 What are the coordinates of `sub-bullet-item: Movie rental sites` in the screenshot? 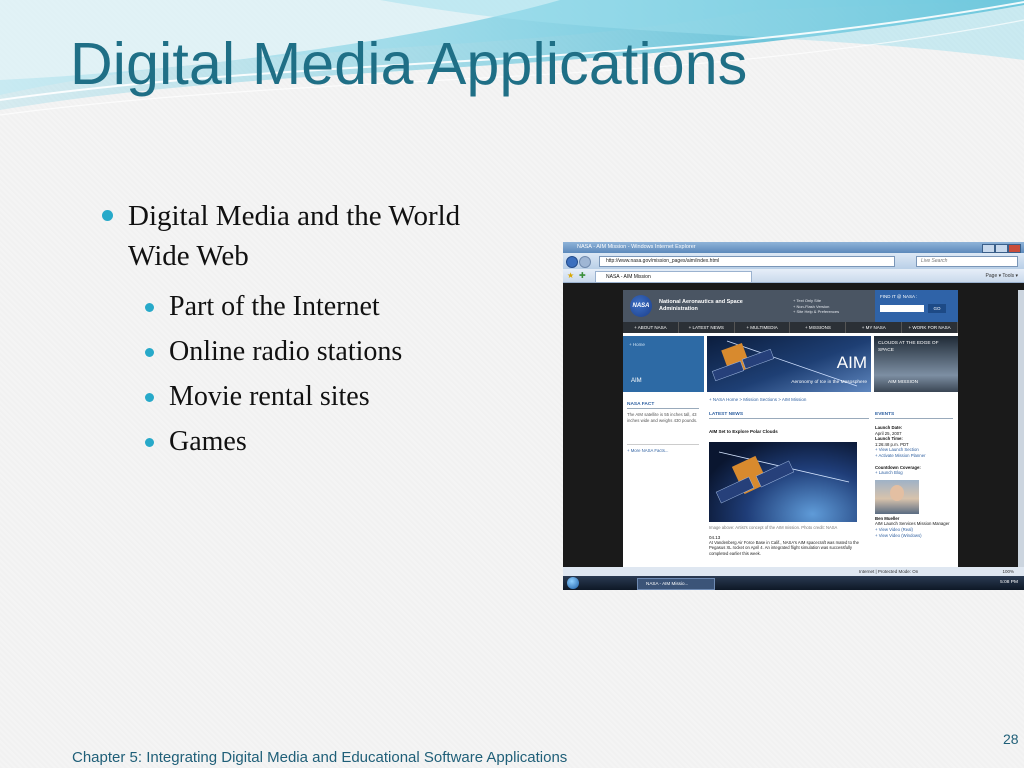 It's located at (315, 396).